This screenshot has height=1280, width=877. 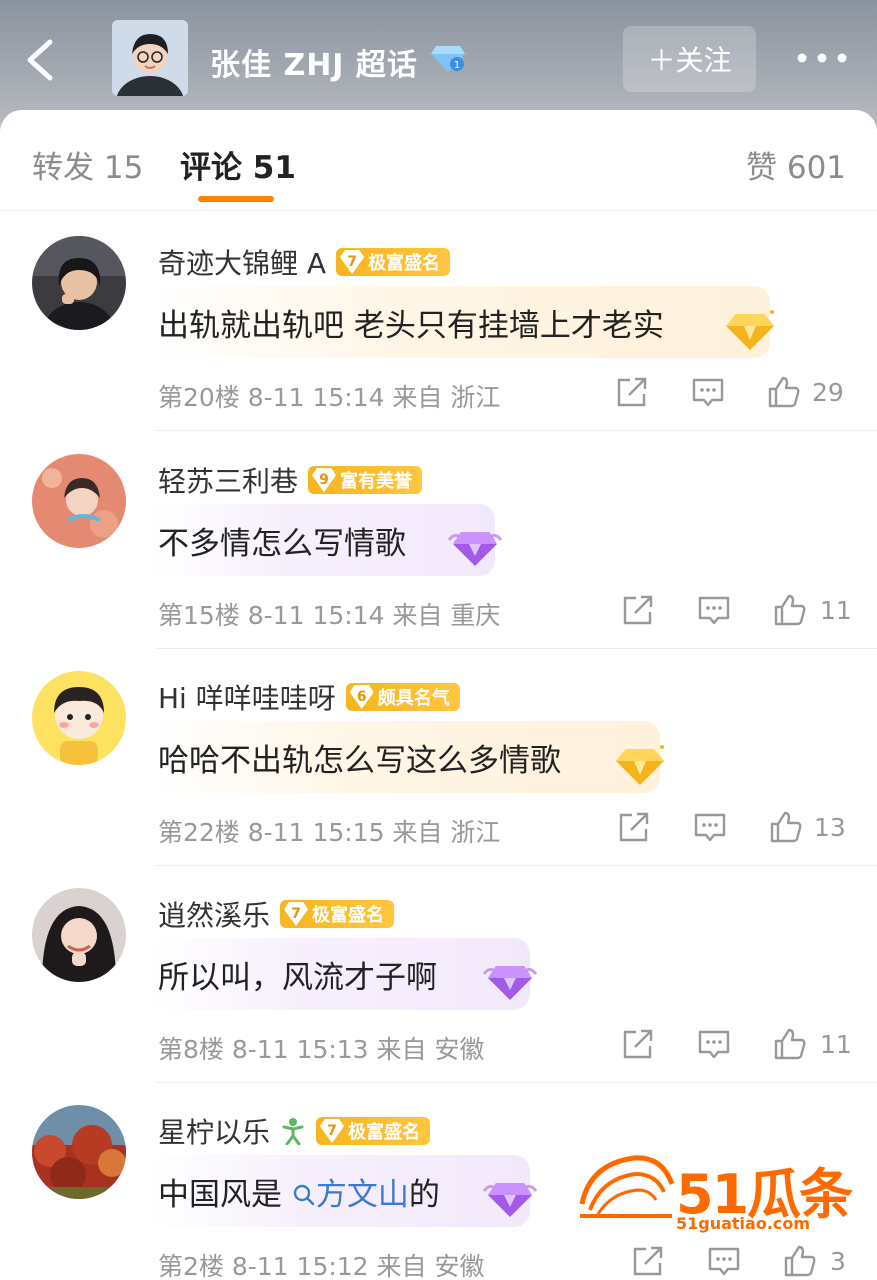 I want to click on comment-text: 出轨就出轨吧 老头只有挂墙上才老实, so click(x=411, y=325).